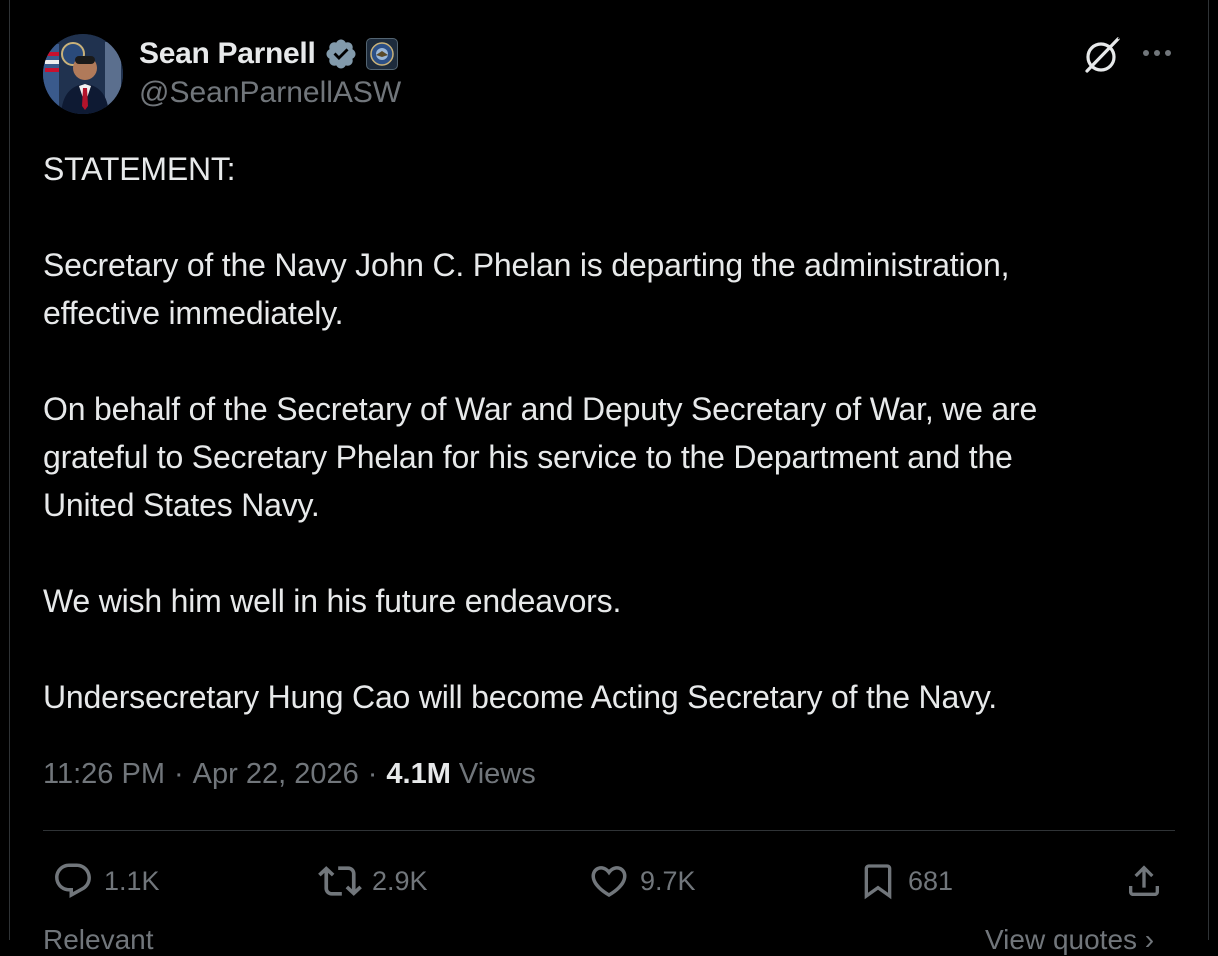 This screenshot has height=956, width=1218. What do you see at coordinates (270, 93) in the screenshot?
I see `author-handle: @SeanParnellASW` at bounding box center [270, 93].